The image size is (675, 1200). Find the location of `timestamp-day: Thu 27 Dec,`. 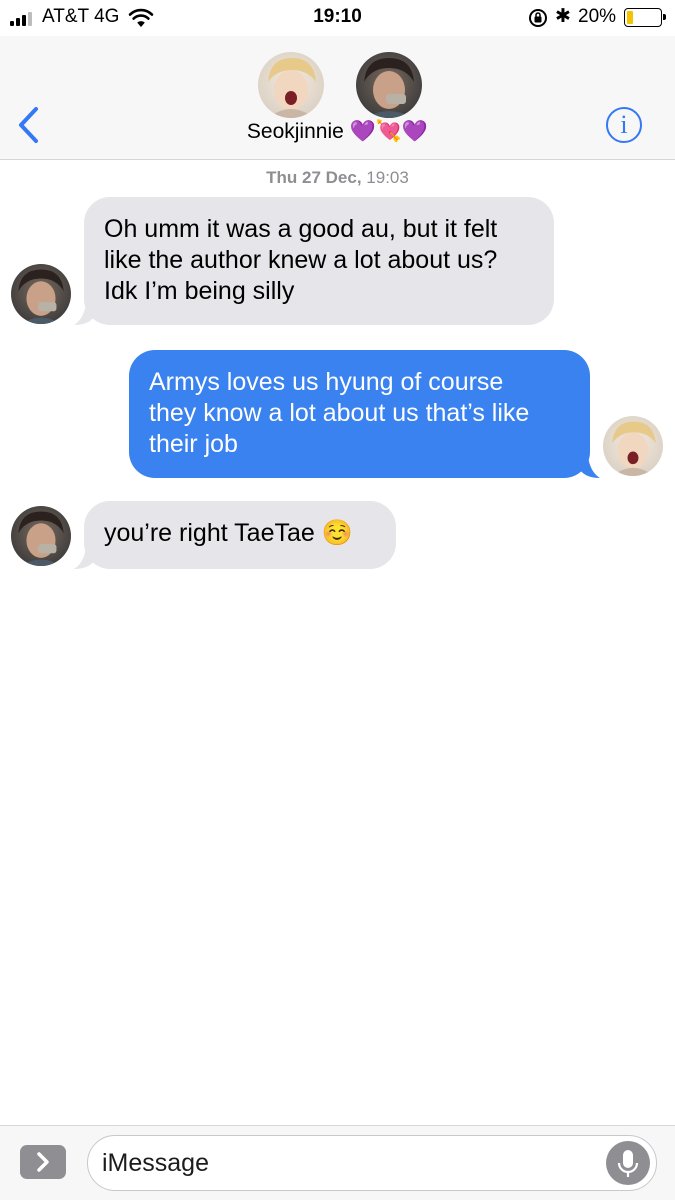

timestamp-day: Thu 27 Dec, is located at coordinates (314, 177).